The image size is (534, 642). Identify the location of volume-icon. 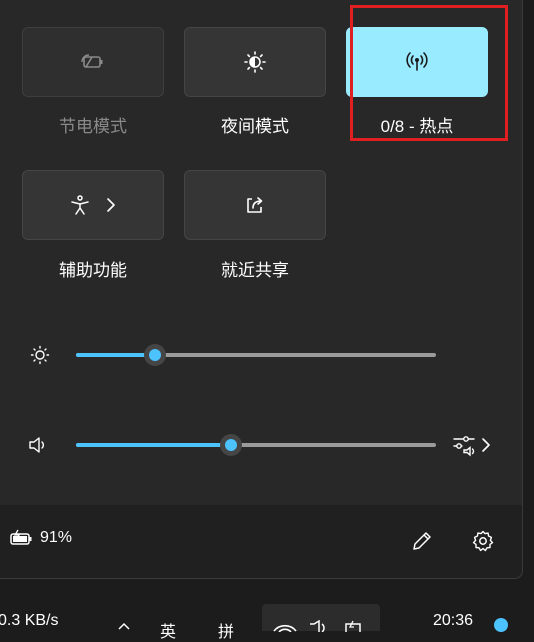
(39, 445).